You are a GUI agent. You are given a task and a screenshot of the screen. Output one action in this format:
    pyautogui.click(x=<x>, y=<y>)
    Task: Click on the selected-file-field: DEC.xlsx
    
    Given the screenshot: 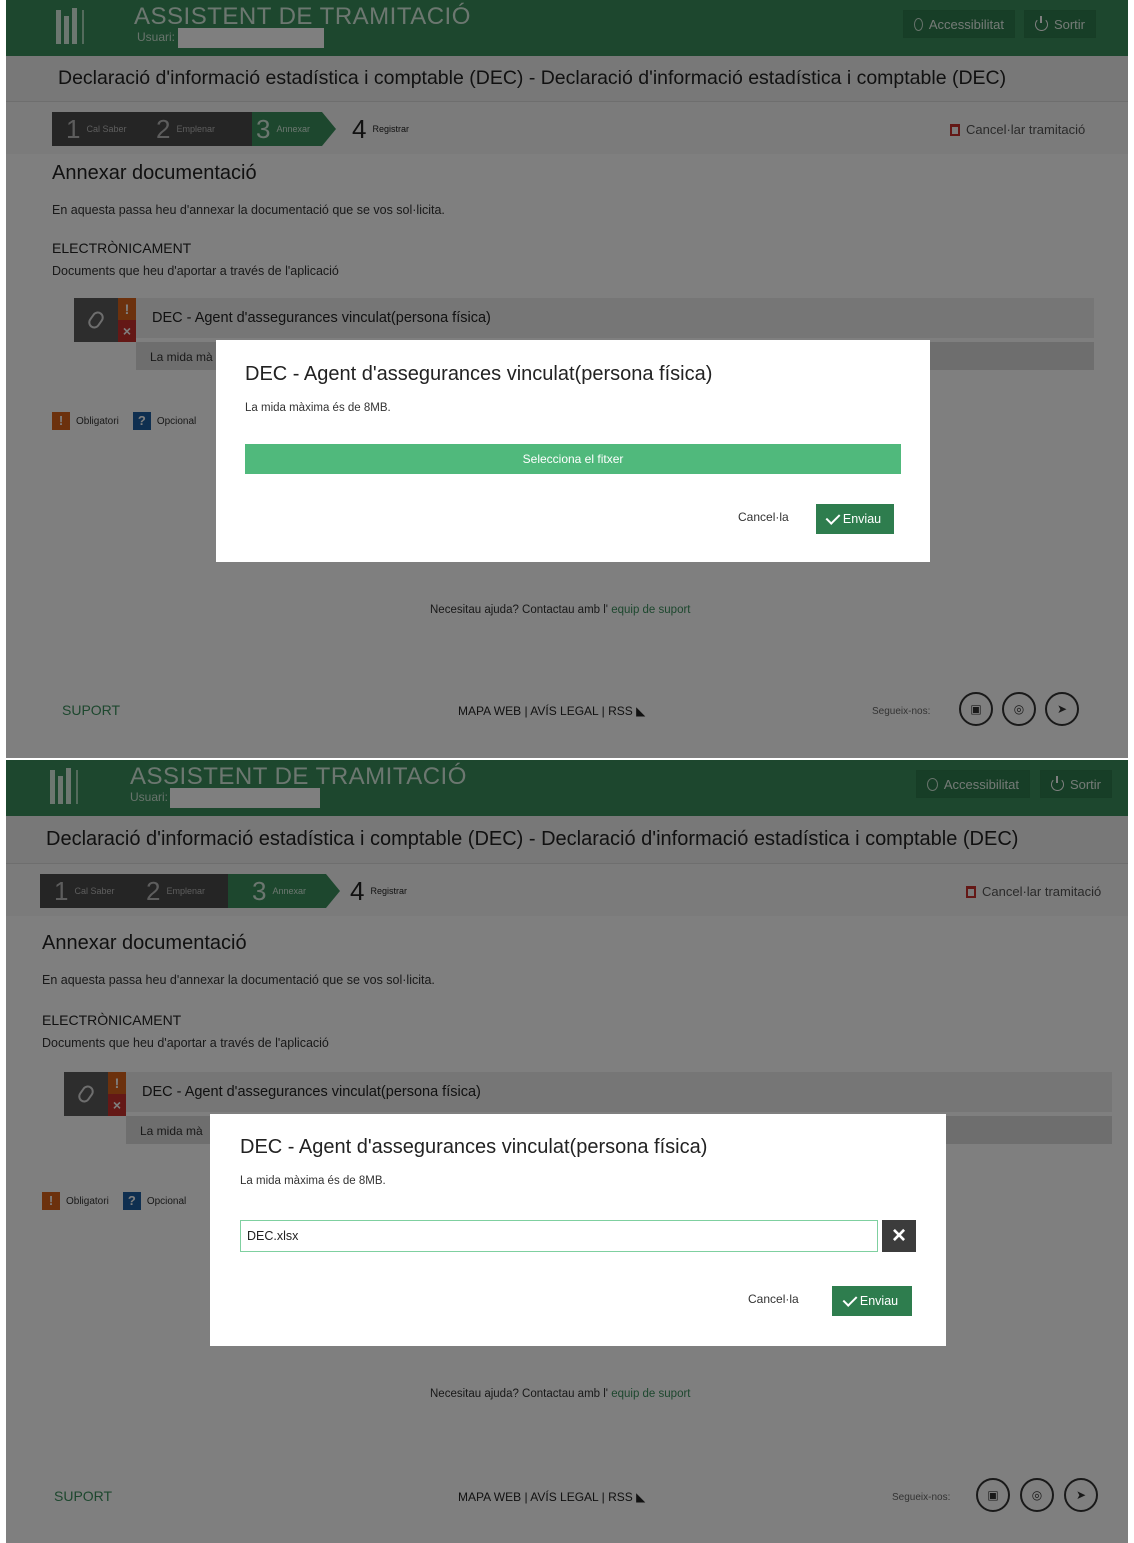 What is the action you would take?
    pyautogui.click(x=559, y=1236)
    